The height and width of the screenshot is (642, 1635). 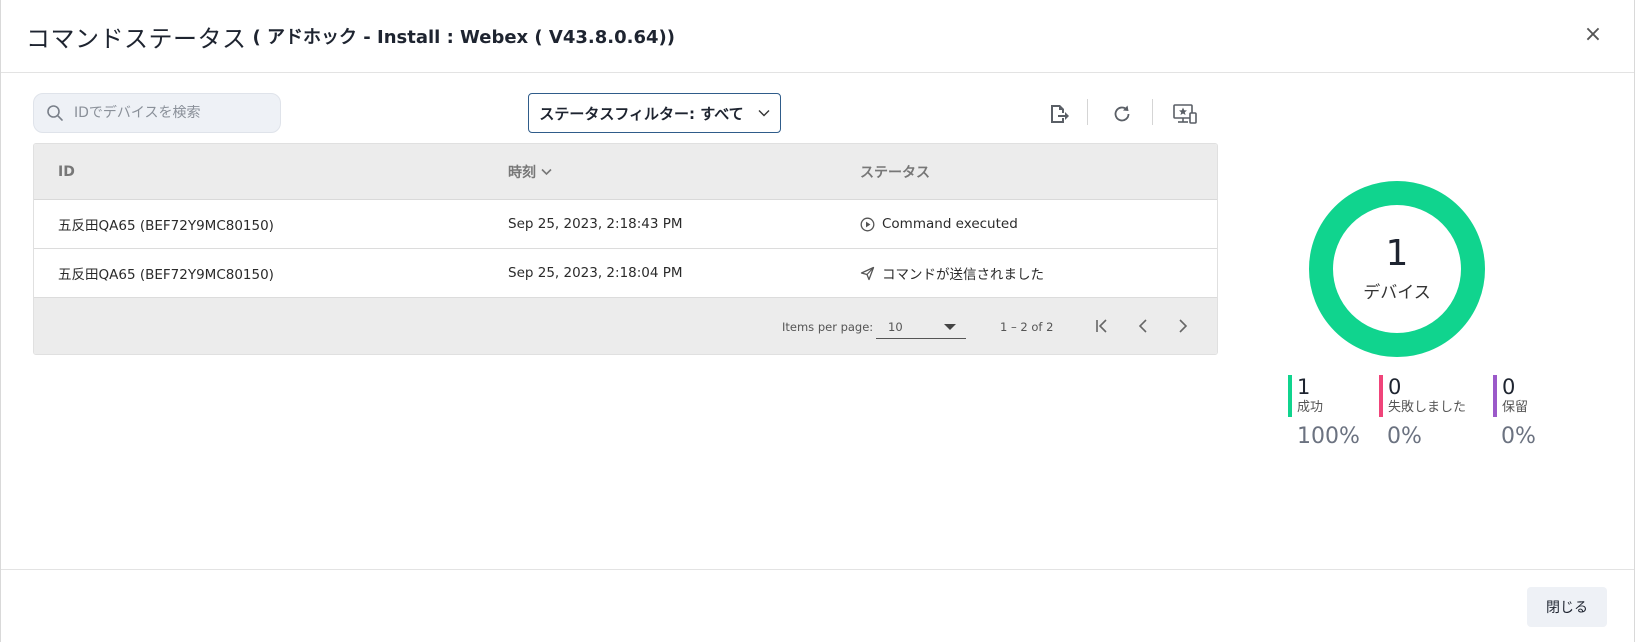 What do you see at coordinates (1183, 326) in the screenshot?
I see `next-page-icon` at bounding box center [1183, 326].